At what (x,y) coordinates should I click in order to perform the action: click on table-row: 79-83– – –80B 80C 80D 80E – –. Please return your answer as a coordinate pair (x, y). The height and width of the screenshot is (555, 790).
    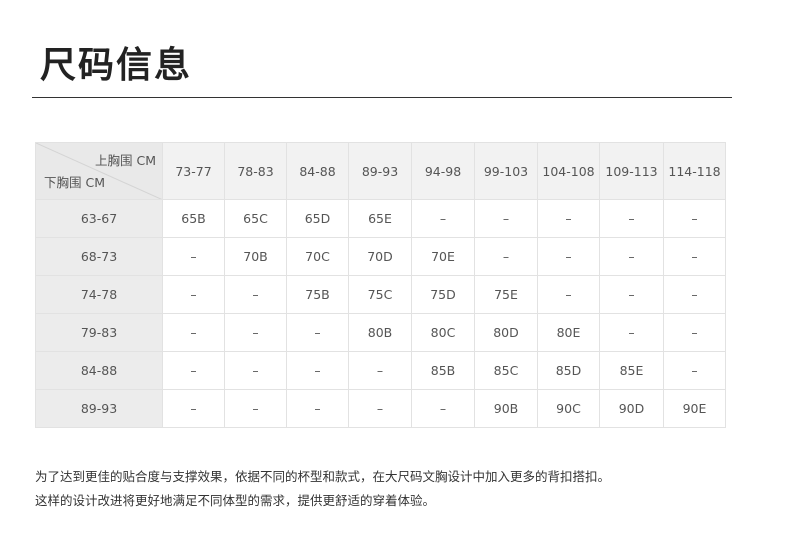
    Looking at the image, I should click on (380, 332).